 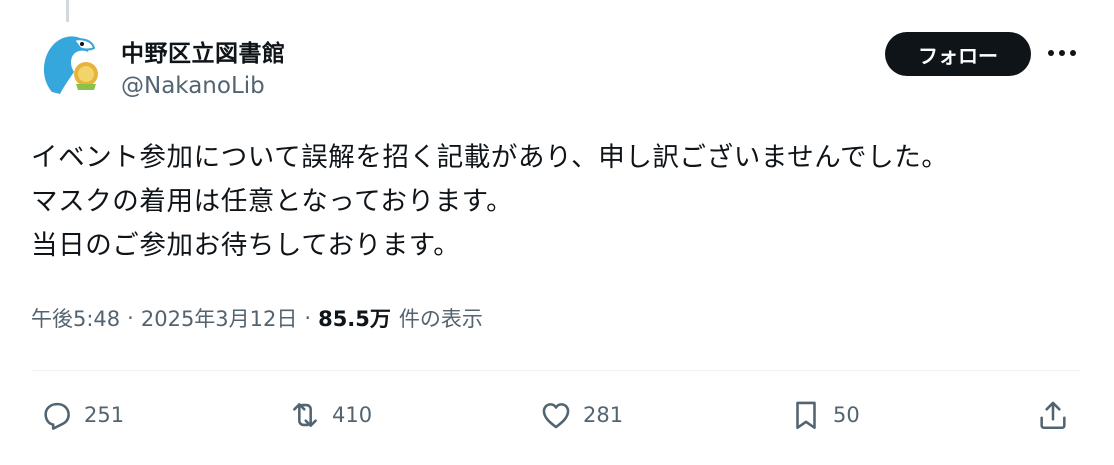 I want to click on repost-count: 410, so click(x=352, y=415).